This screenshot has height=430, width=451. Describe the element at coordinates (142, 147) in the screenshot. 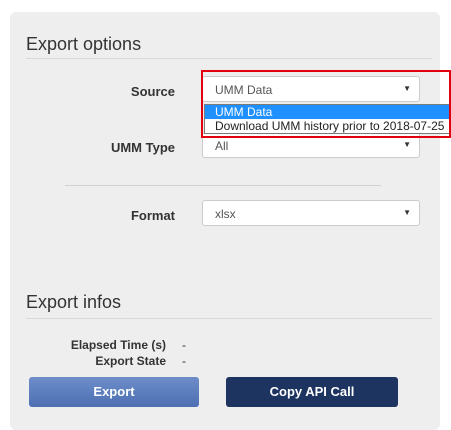

I see `umm-type-label: UMM Type` at that location.